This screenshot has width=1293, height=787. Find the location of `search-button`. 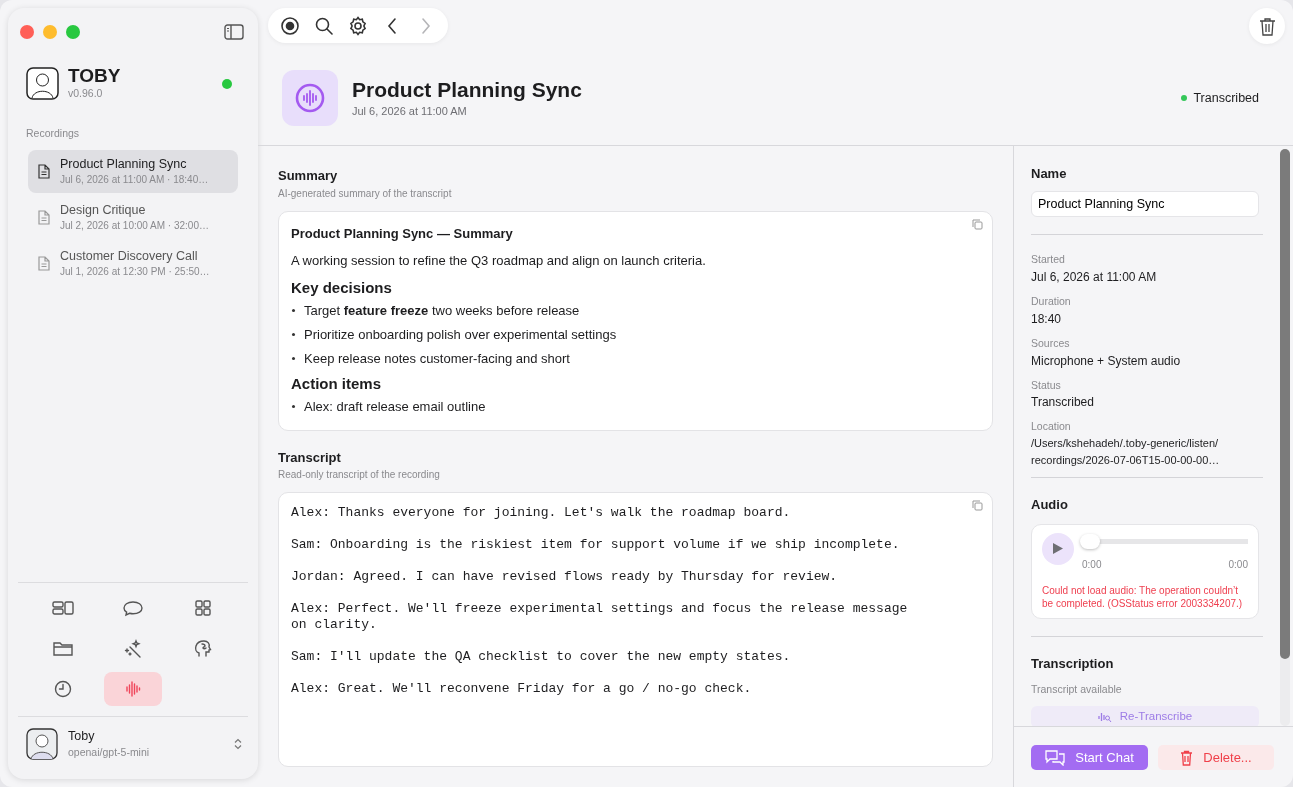

search-button is located at coordinates (324, 25).